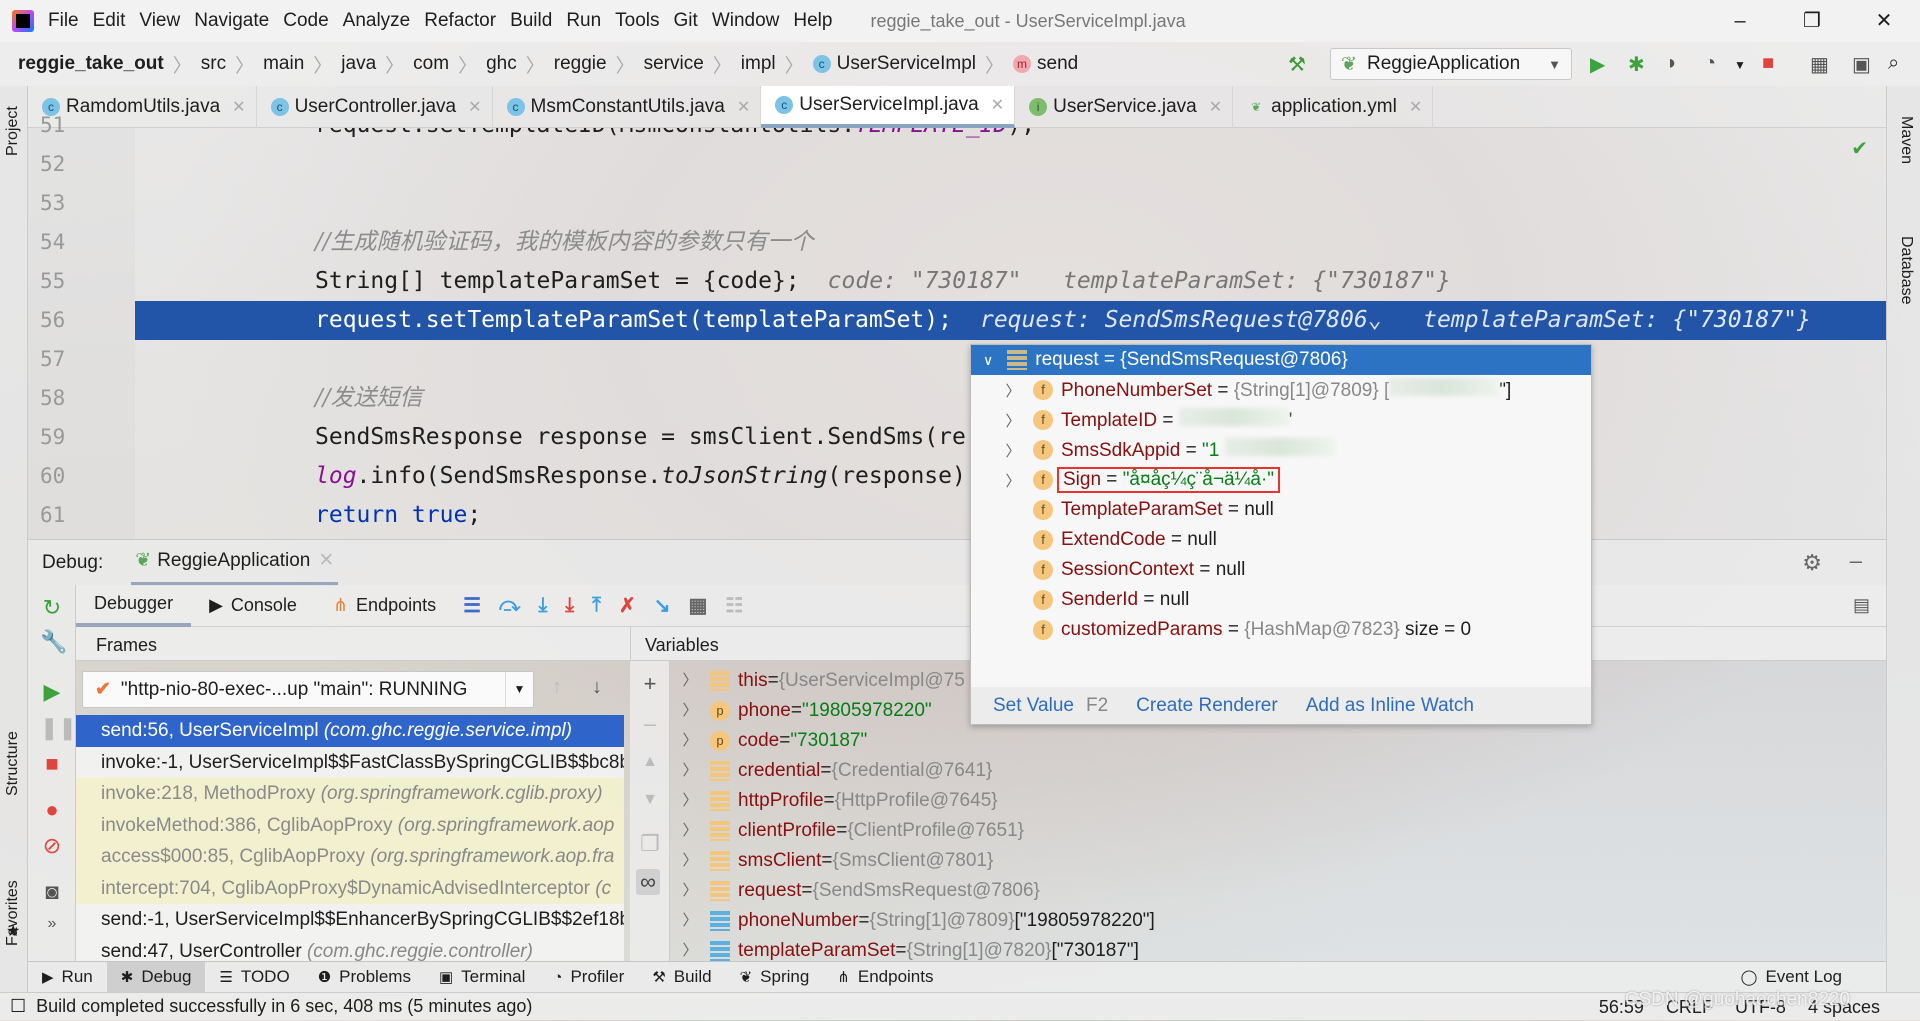 This screenshot has height=1021, width=1920. I want to click on breadcrumb-item: UserServiceImpl, so click(906, 64).